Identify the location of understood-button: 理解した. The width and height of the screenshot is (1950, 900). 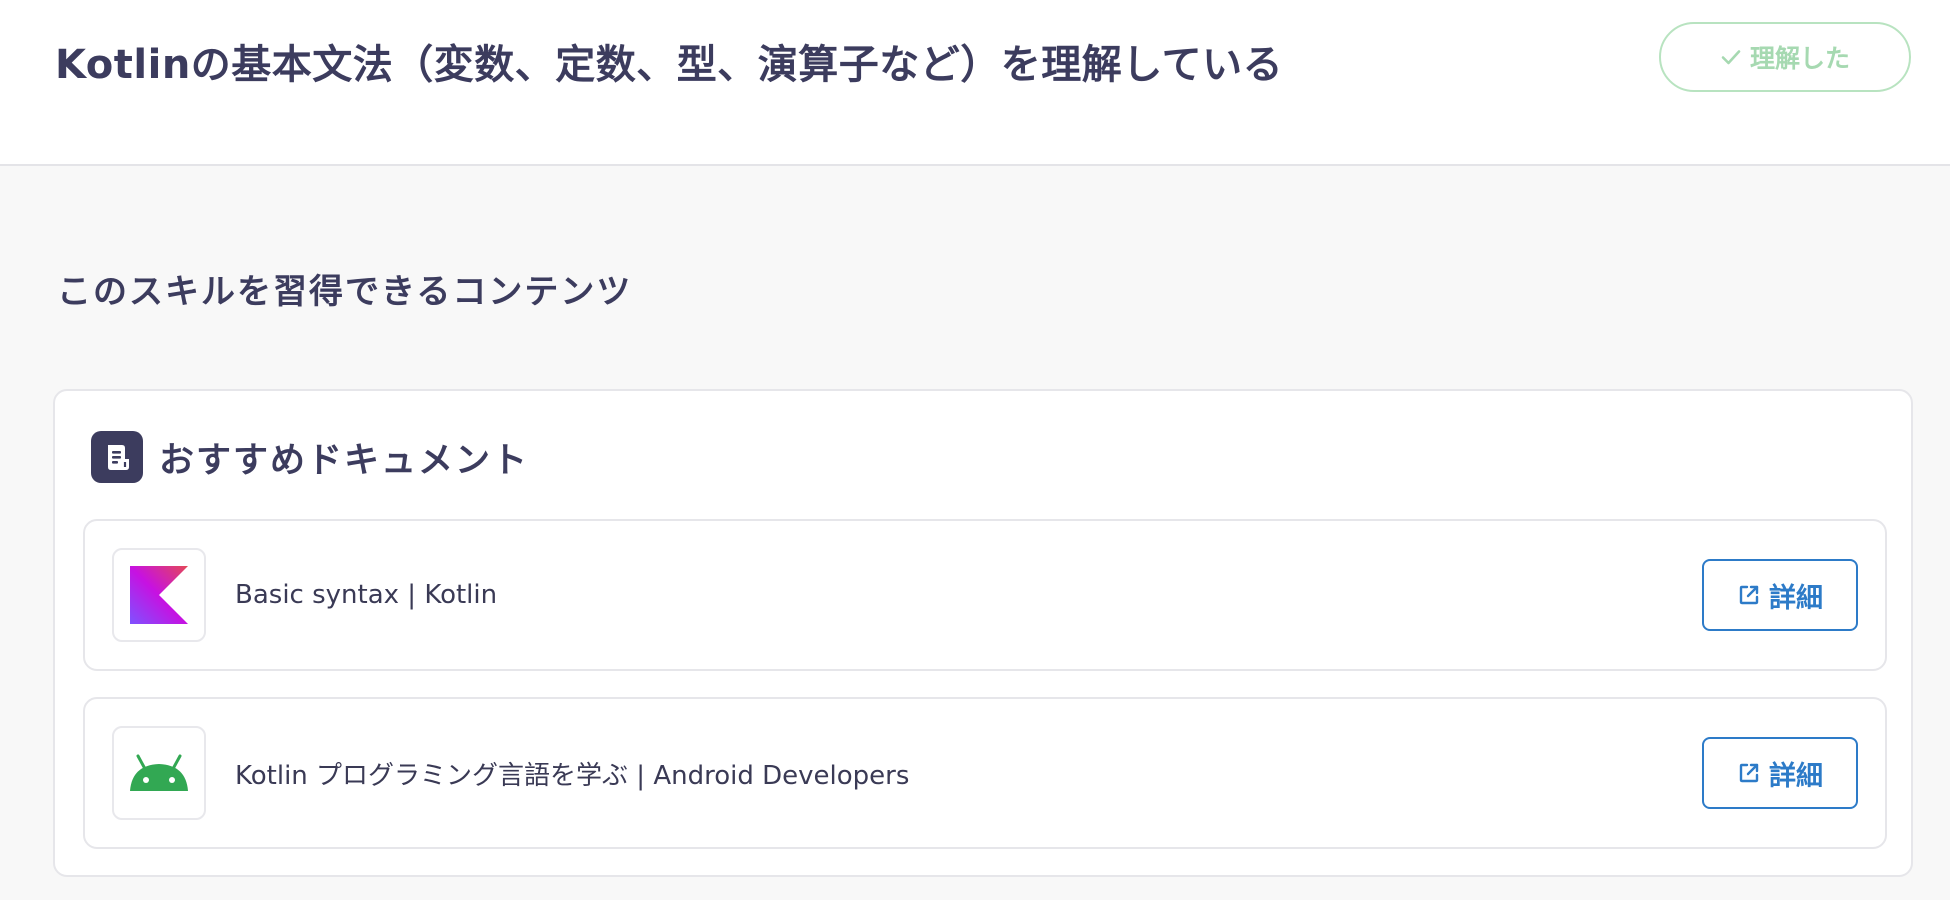
(1785, 57).